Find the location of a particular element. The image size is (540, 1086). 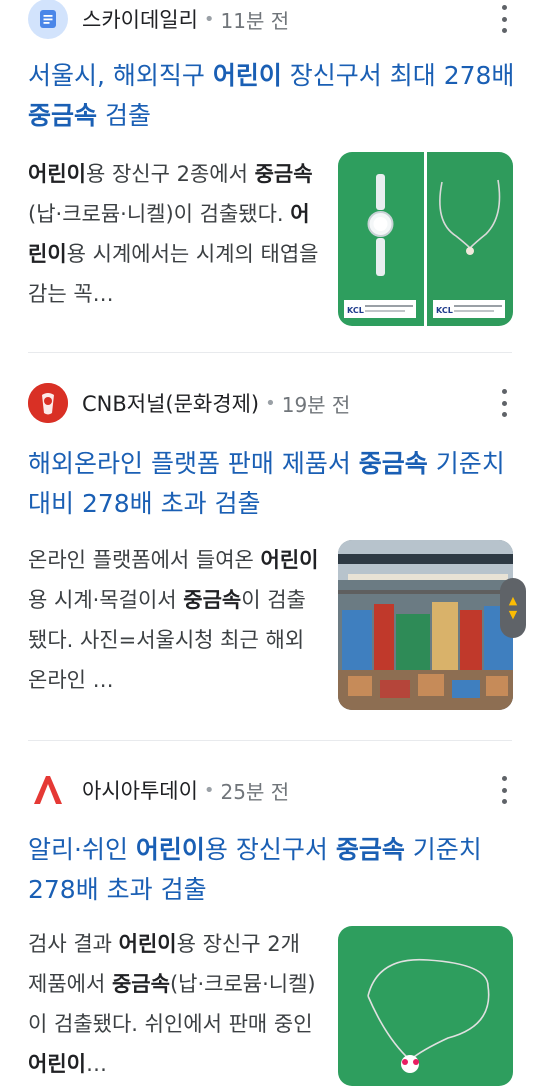

cnb-logo-icon is located at coordinates (48, 403).